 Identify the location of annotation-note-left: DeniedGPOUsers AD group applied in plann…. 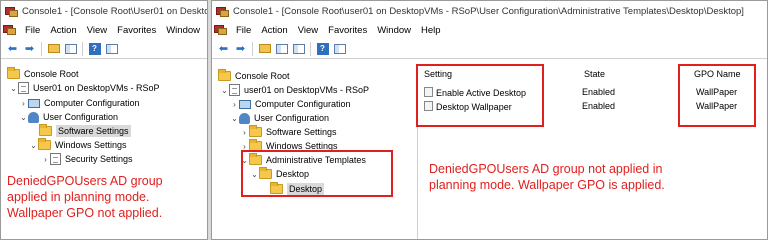
(85, 197).